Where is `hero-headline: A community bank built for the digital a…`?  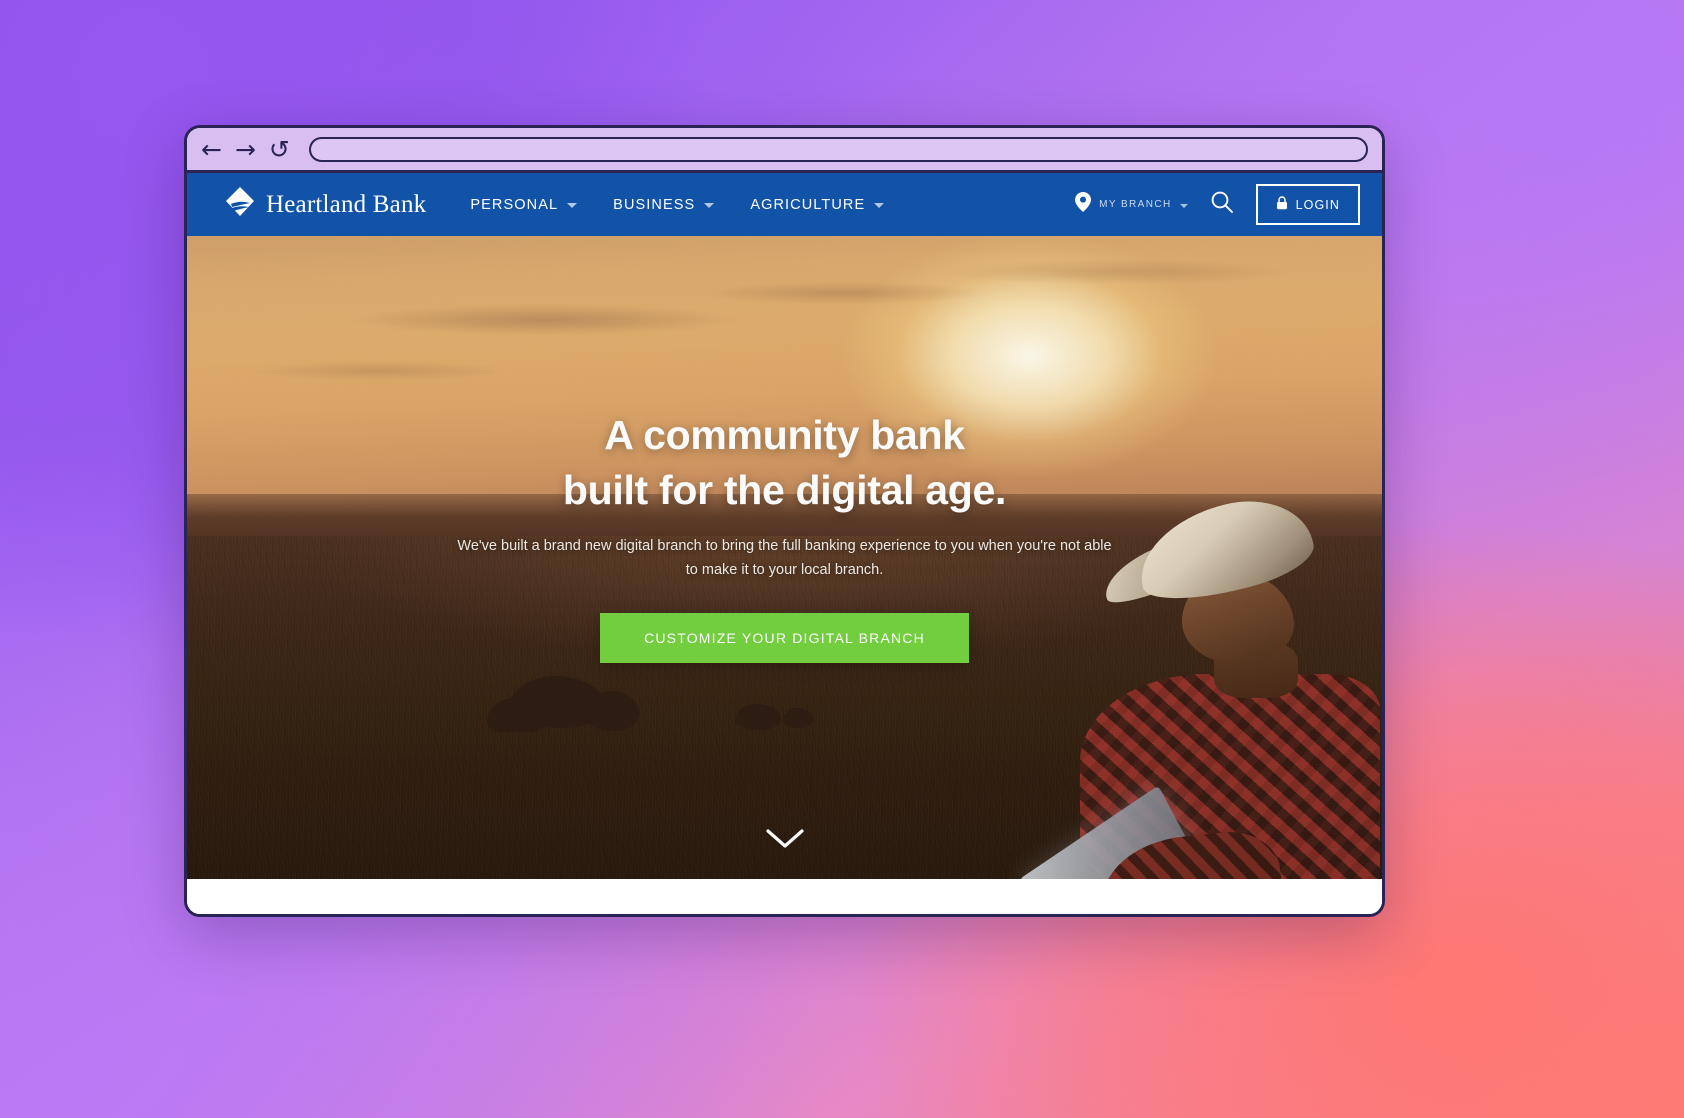 hero-headline: A community bank built for the digital a… is located at coordinates (784, 462).